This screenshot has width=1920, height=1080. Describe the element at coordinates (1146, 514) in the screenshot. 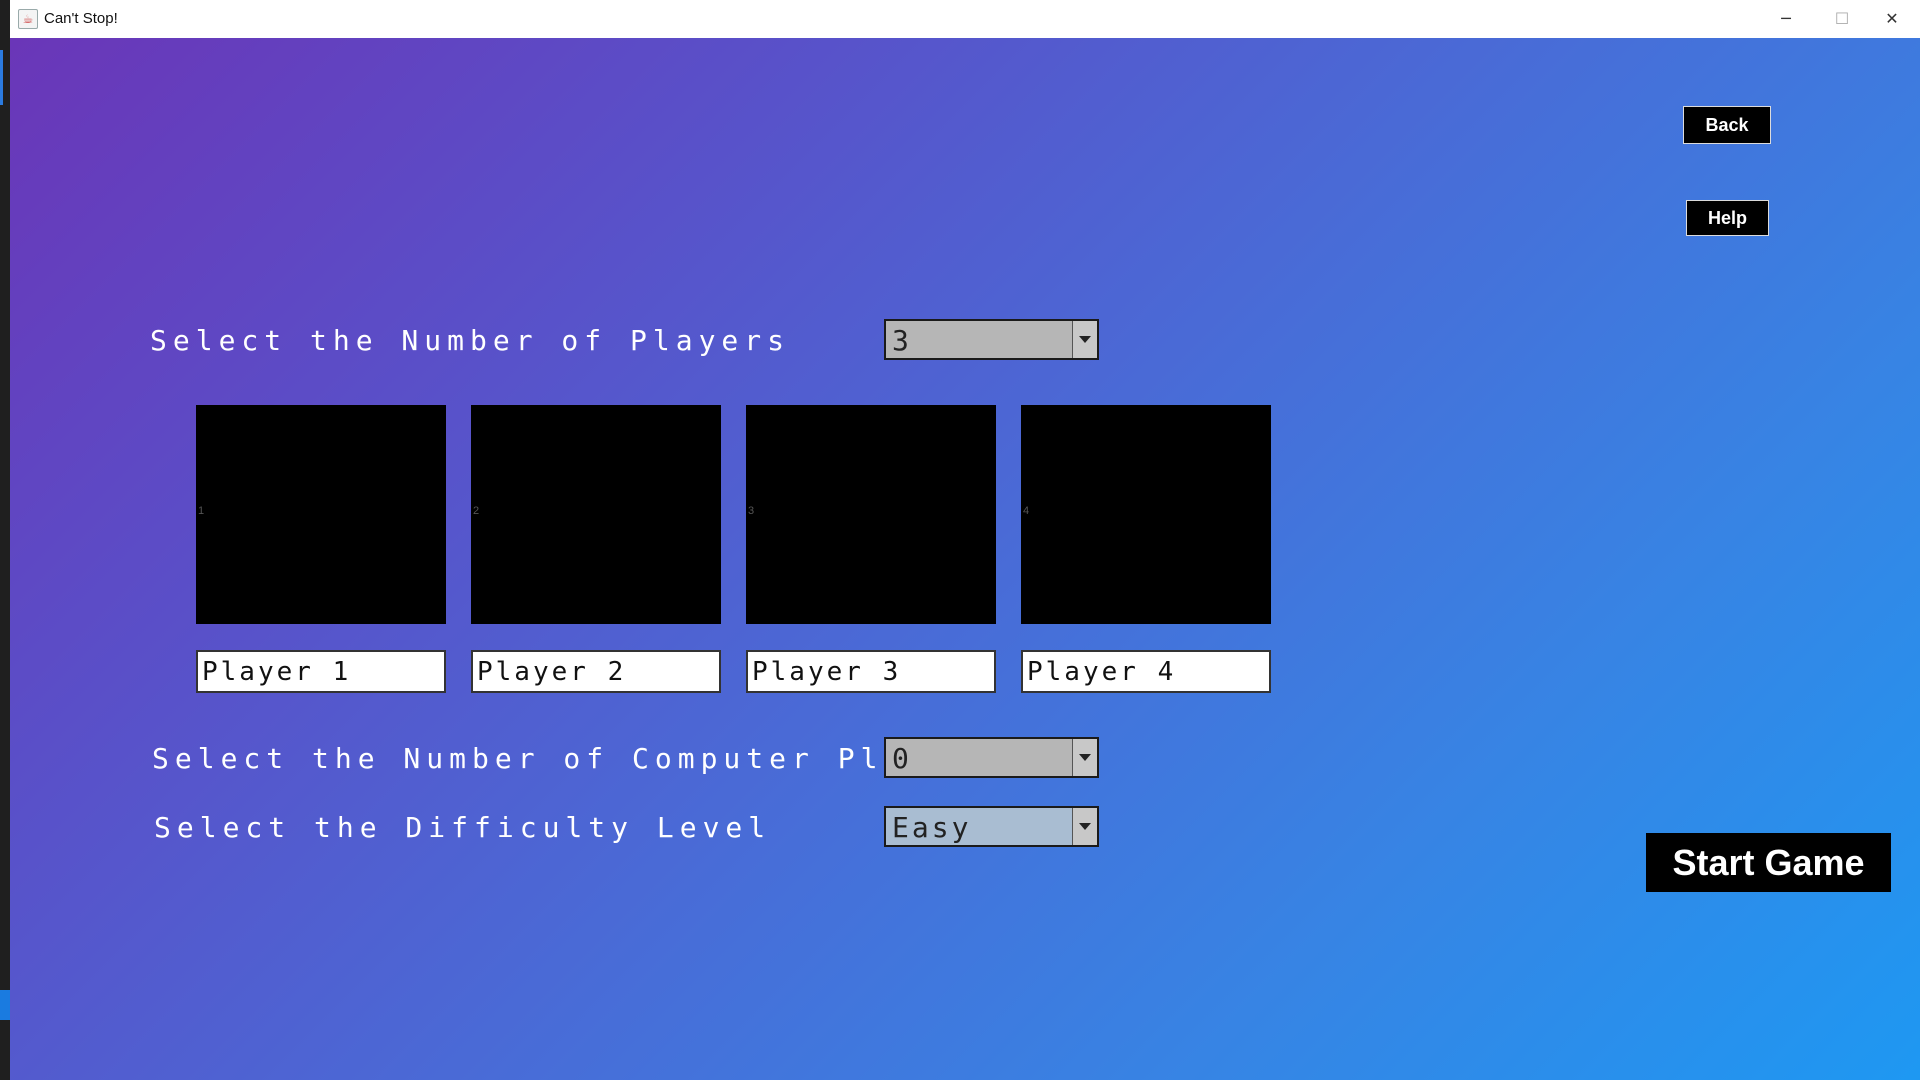

I see `player-slot-4: 4` at that location.